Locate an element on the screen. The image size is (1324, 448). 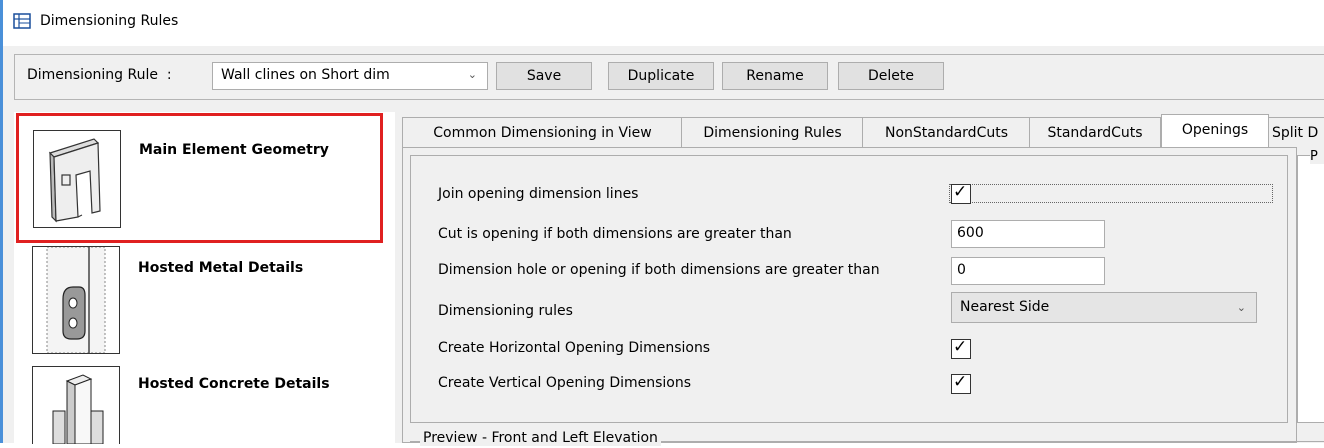
dimension-hole-value: 0 is located at coordinates (961, 270).